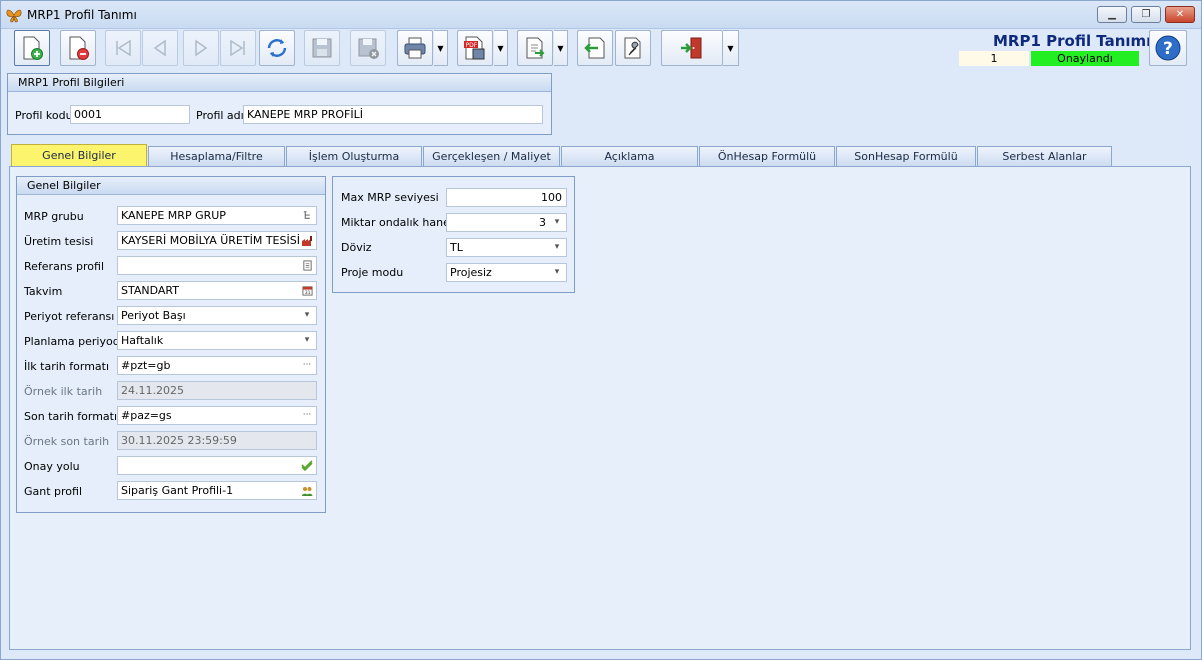  Describe the element at coordinates (217, 215) in the screenshot. I see `mrp-group-field: KANEPE MRP GRUP` at that location.